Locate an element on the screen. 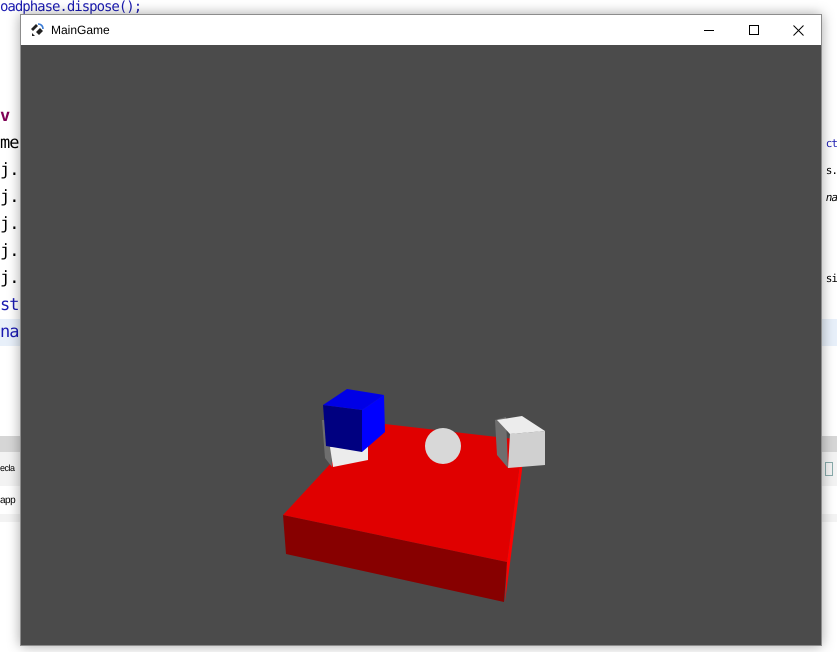 This screenshot has width=837, height=652. code-text: me is located at coordinates (9, 143).